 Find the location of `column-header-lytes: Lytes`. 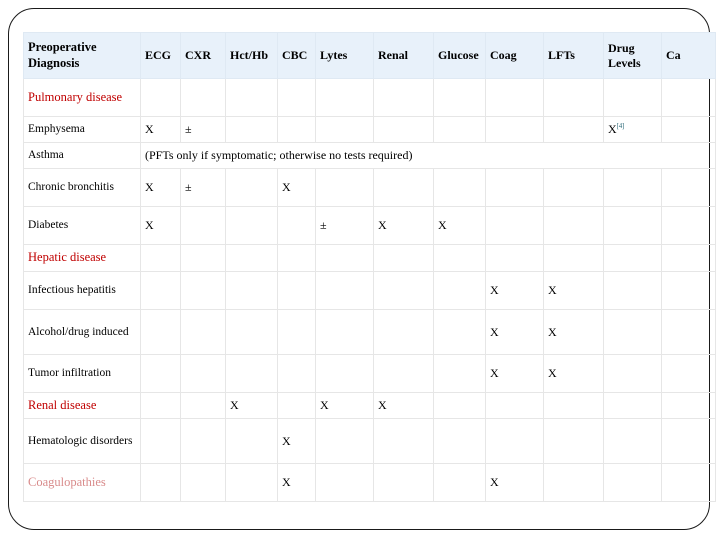

column-header-lytes: Lytes is located at coordinates (344, 55).